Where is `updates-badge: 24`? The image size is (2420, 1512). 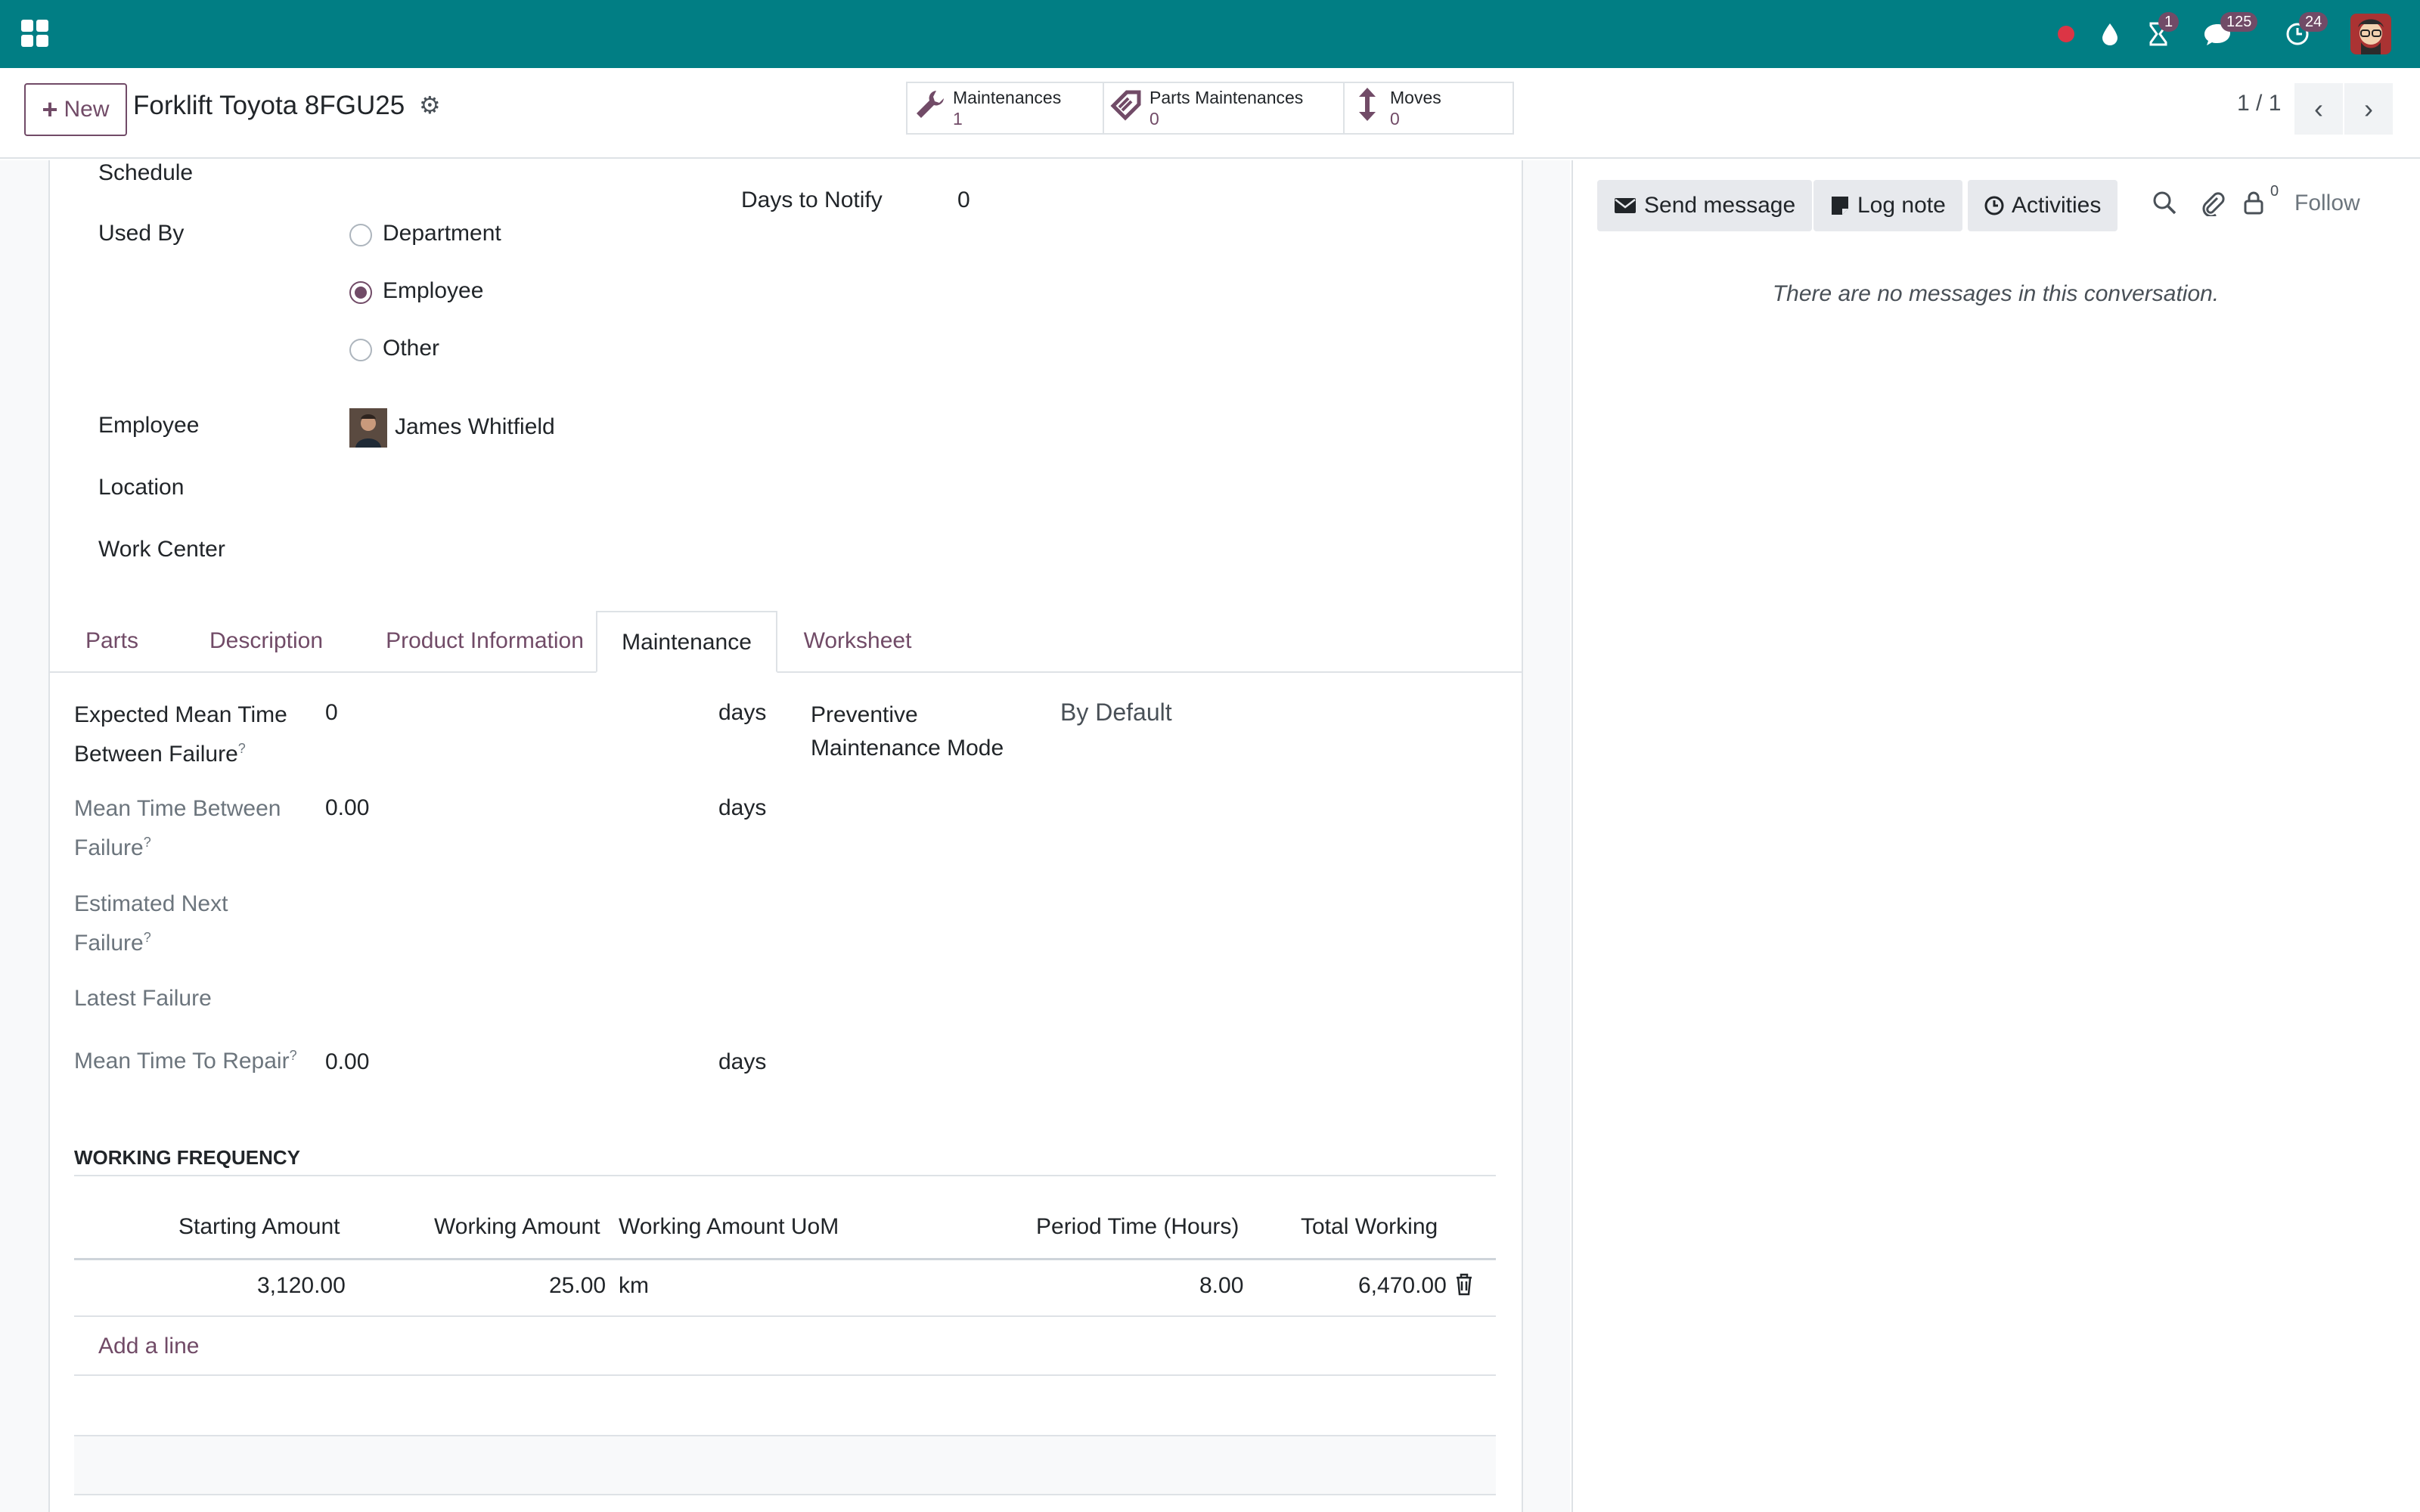
updates-badge: 24 is located at coordinates (2313, 22).